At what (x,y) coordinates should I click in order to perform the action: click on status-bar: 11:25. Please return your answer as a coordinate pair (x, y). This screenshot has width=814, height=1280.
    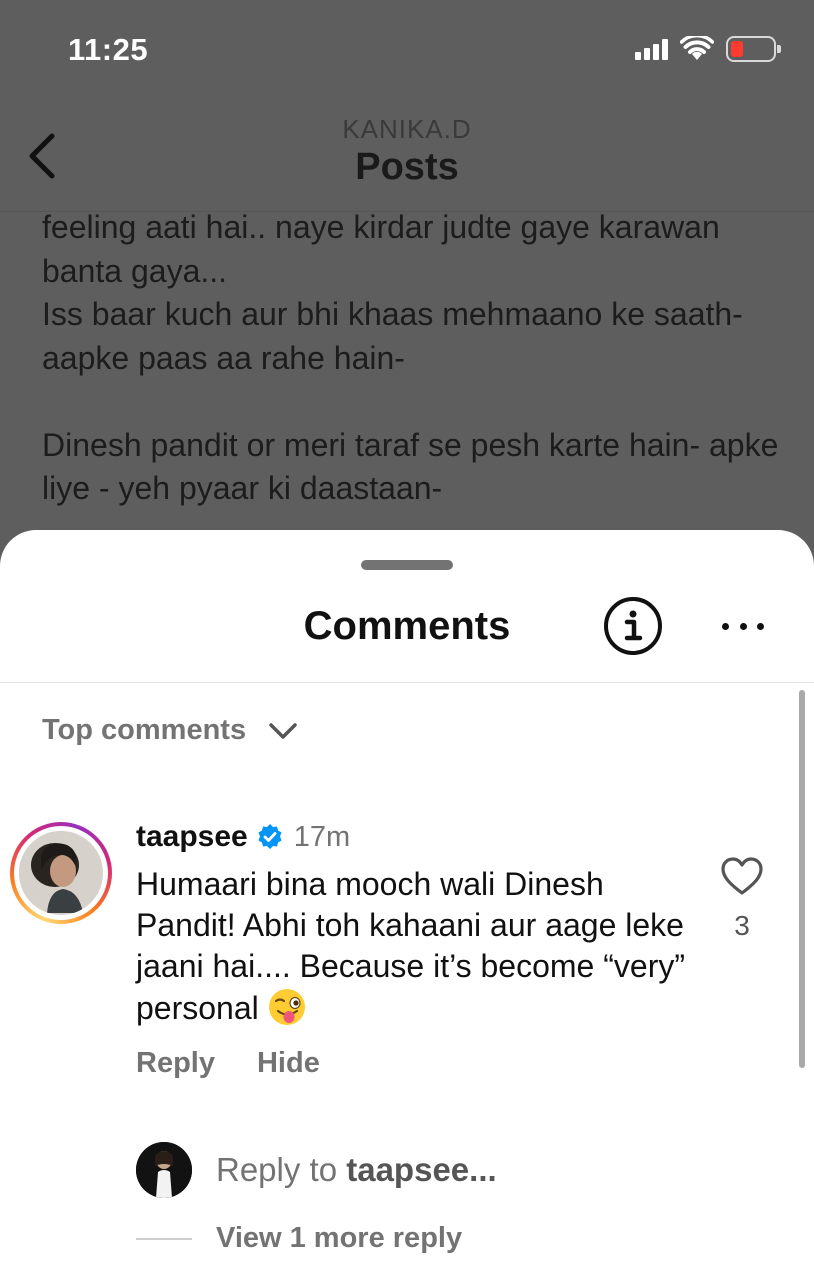
    Looking at the image, I should click on (407, 50).